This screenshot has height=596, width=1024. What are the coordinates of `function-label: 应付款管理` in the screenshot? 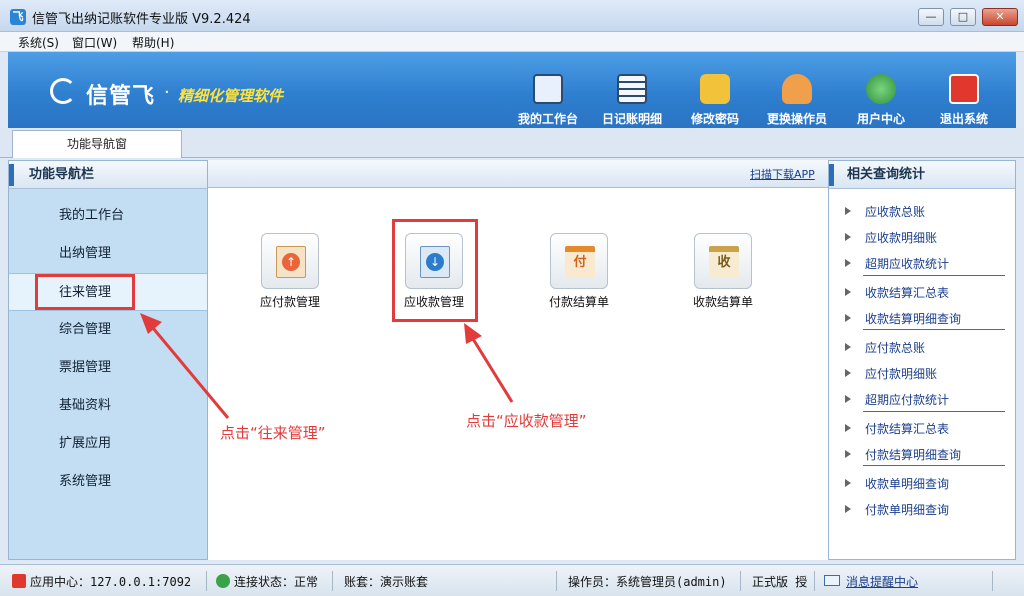 It's located at (289, 302).